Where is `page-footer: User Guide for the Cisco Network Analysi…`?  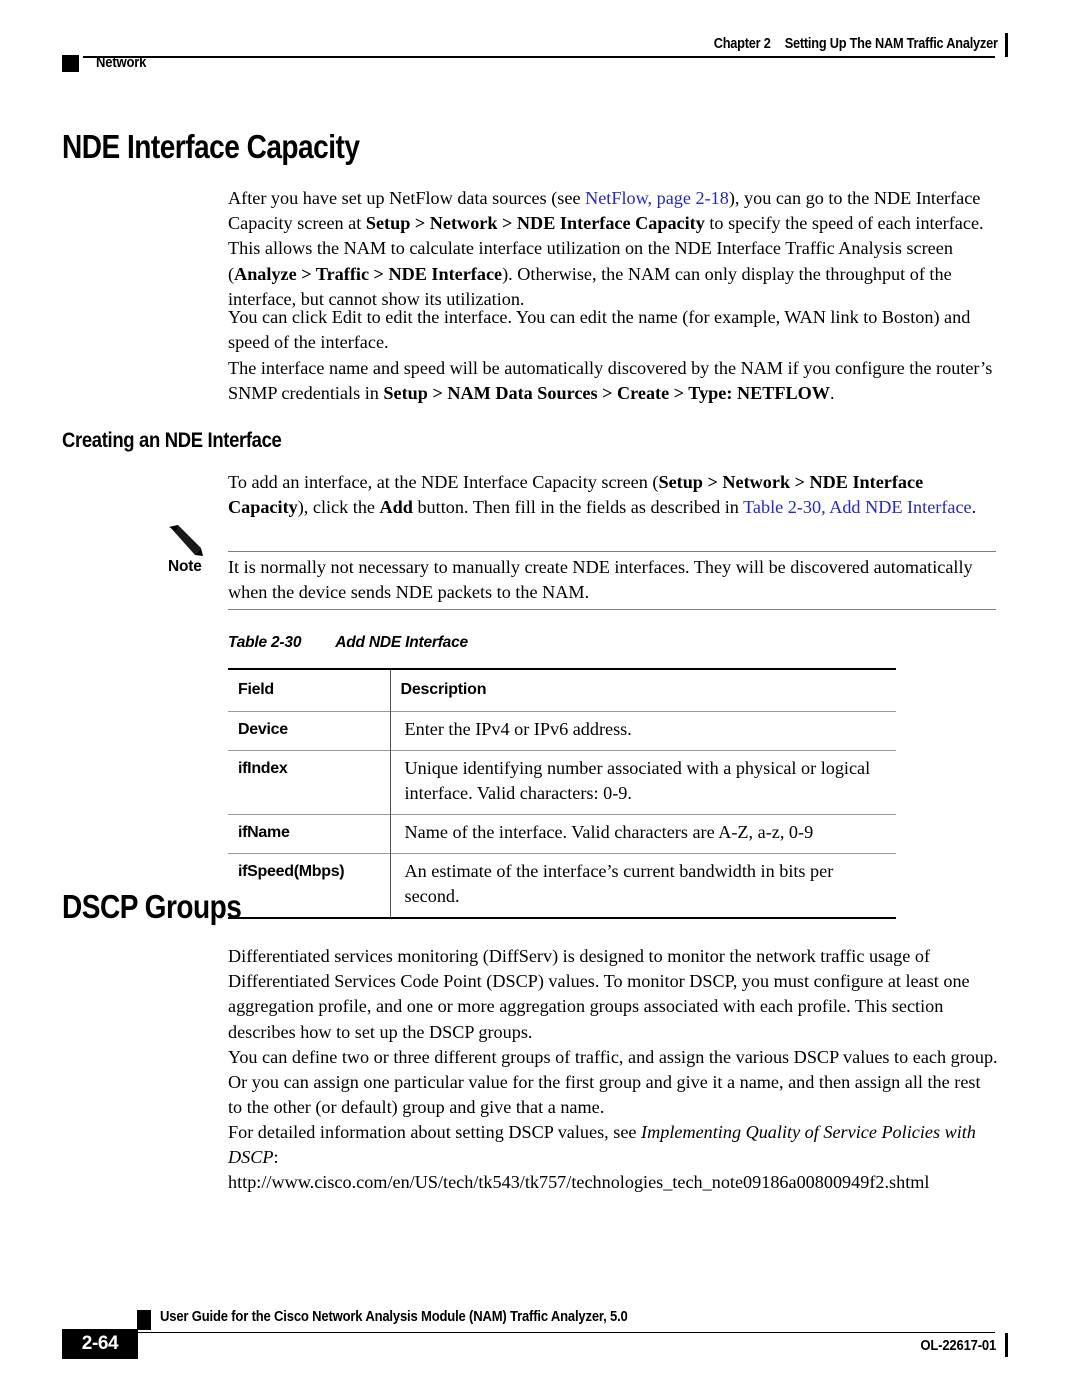
page-footer: User Guide for the Cisco Network Analysi… is located at coordinates (540, 1337).